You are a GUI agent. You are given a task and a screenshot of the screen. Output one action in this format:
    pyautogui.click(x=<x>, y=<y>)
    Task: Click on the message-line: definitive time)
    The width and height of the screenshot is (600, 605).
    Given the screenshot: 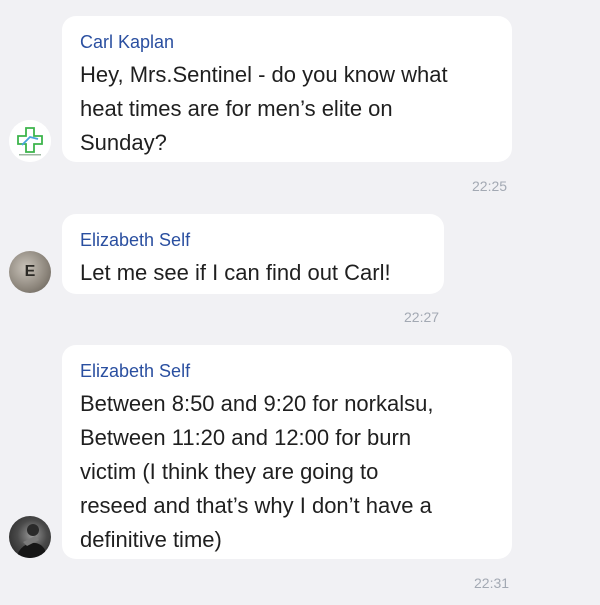 What is the action you would take?
    pyautogui.click(x=151, y=539)
    